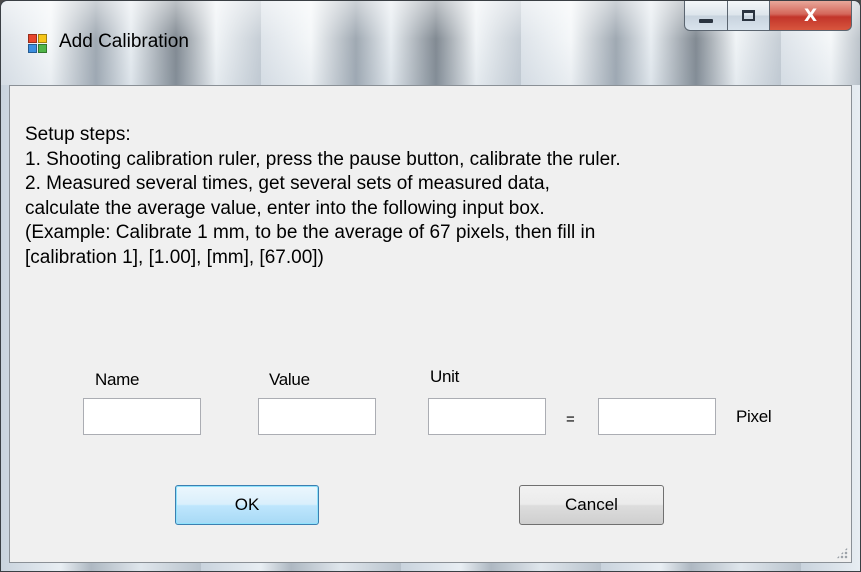 The width and height of the screenshot is (861, 572). I want to click on window-title: Add Calibration, so click(124, 41).